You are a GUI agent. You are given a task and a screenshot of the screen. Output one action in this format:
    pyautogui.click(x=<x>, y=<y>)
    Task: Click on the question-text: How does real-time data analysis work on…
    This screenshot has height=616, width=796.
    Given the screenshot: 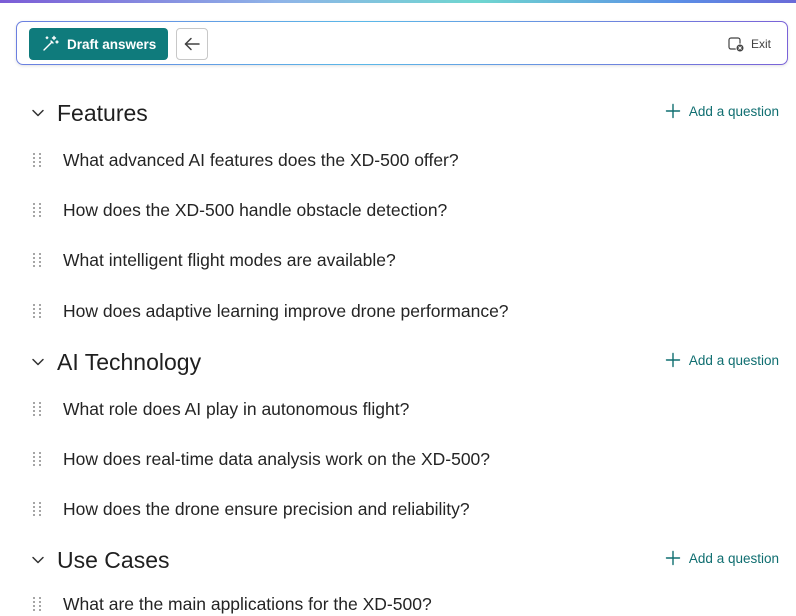 What is the action you would take?
    pyautogui.click(x=277, y=459)
    